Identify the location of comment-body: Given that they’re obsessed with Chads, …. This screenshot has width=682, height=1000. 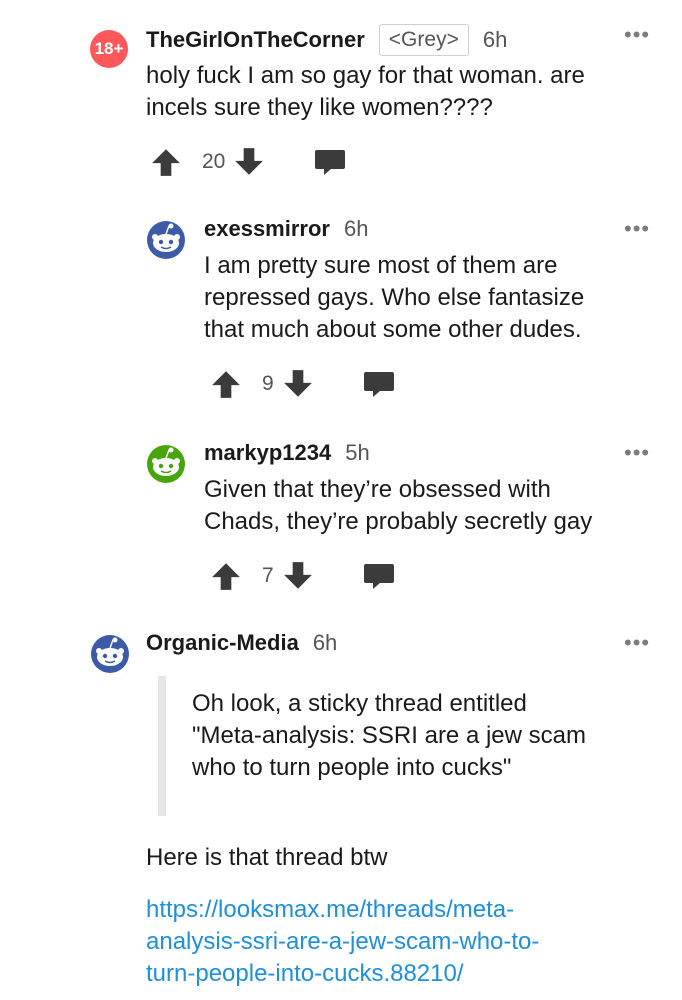
(398, 506).